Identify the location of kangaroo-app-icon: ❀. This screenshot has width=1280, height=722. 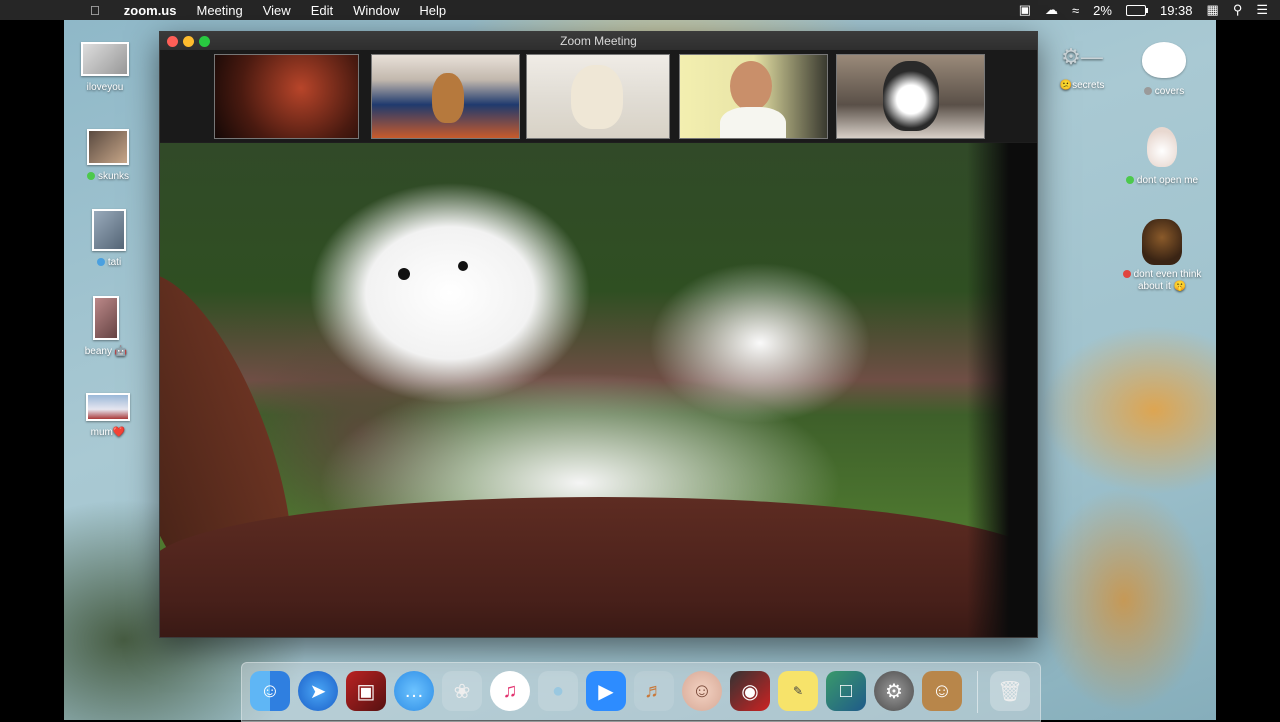
(462, 691).